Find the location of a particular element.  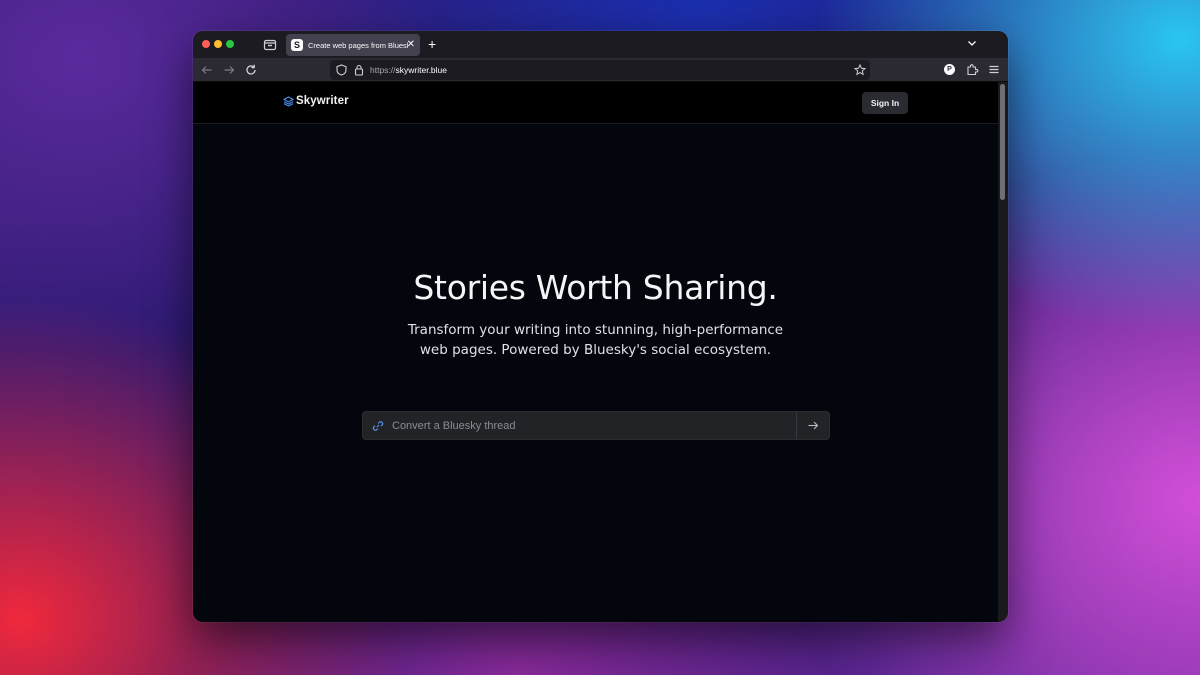

site-logo: Skywriter is located at coordinates (316, 101).